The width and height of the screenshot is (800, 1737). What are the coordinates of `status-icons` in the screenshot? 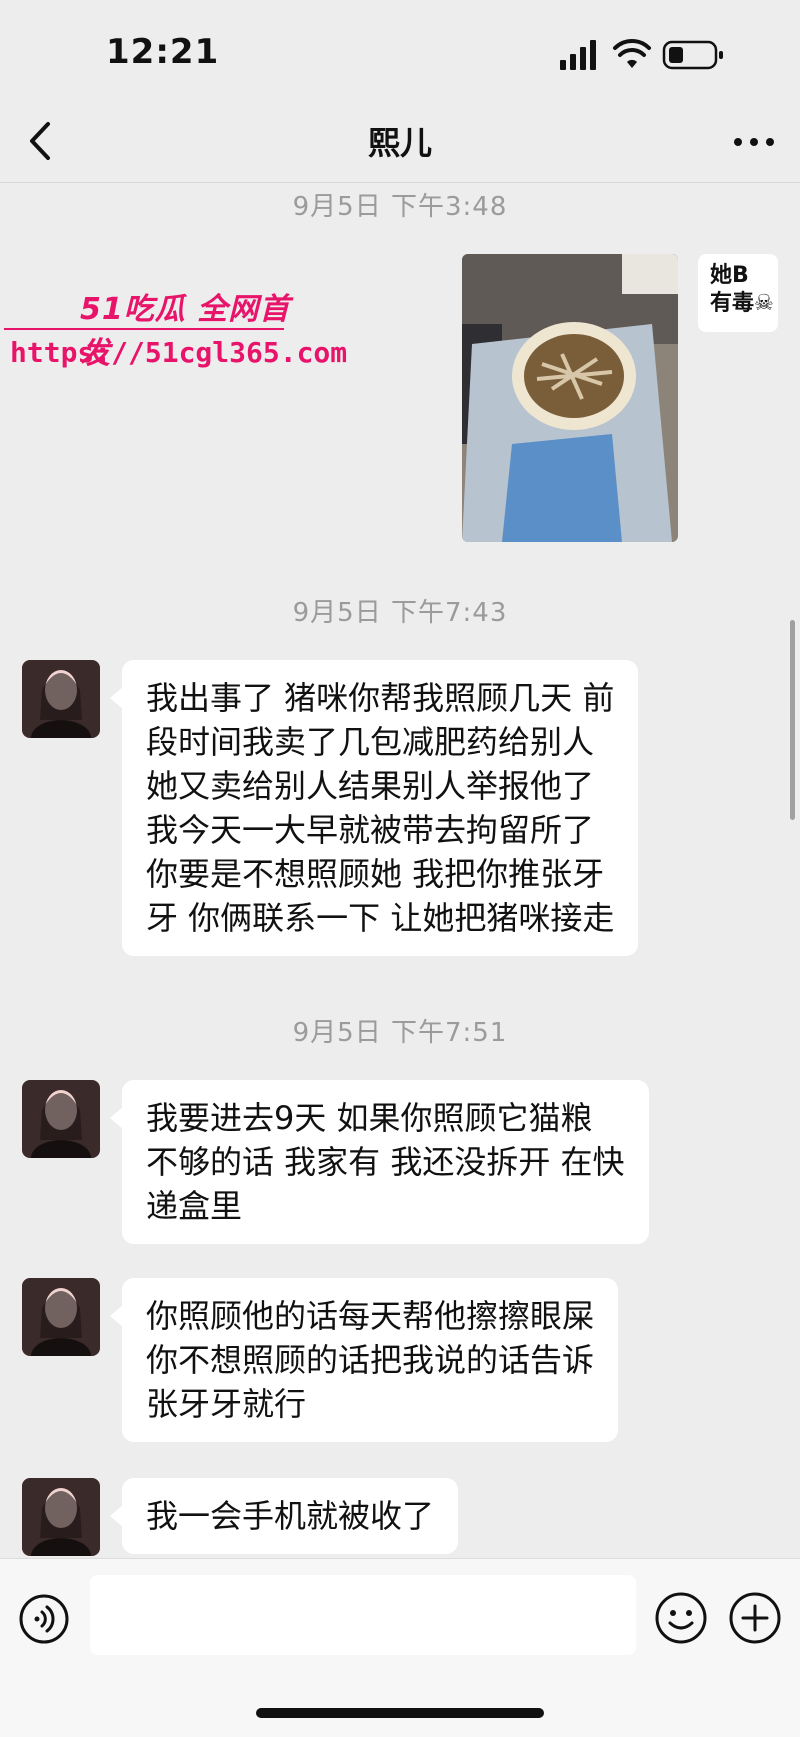 It's located at (645, 55).